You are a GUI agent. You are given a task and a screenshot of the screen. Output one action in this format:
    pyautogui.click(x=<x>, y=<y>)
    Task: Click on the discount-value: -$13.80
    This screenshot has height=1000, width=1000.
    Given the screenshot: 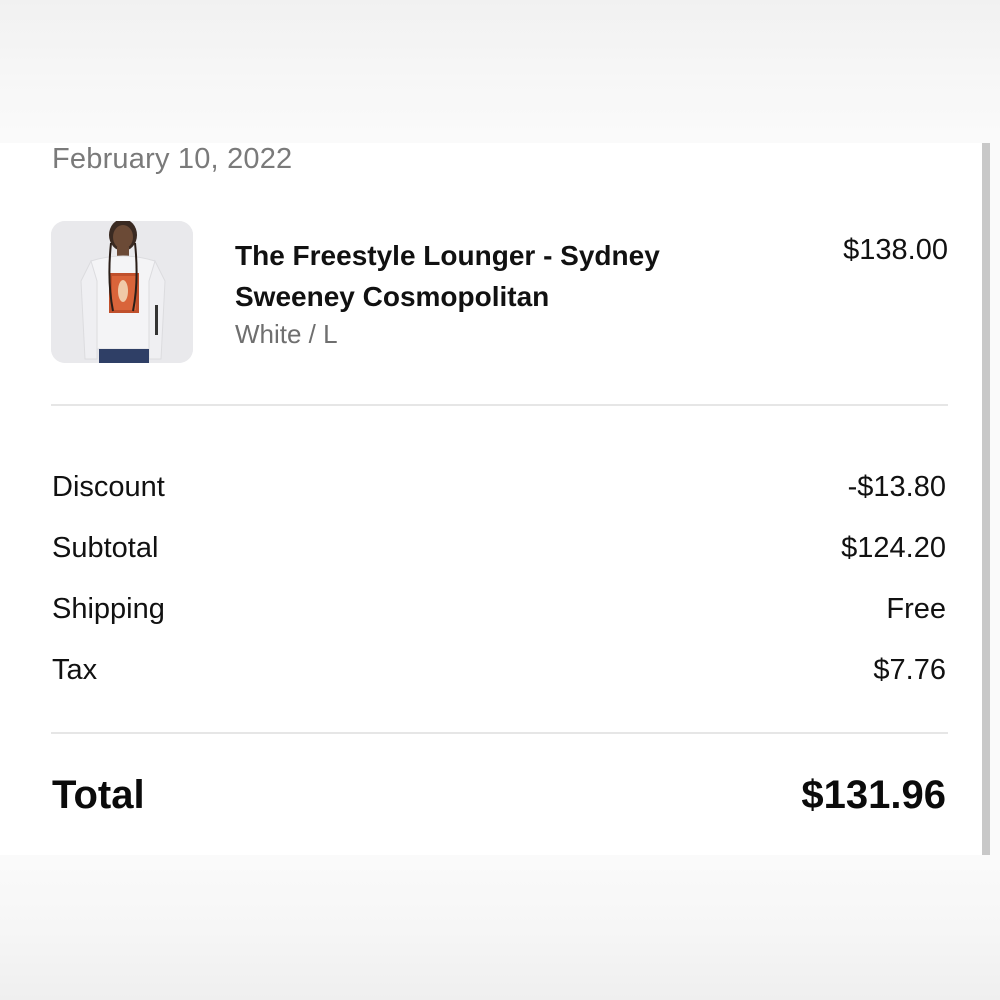 What is the action you would take?
    pyautogui.click(x=896, y=487)
    